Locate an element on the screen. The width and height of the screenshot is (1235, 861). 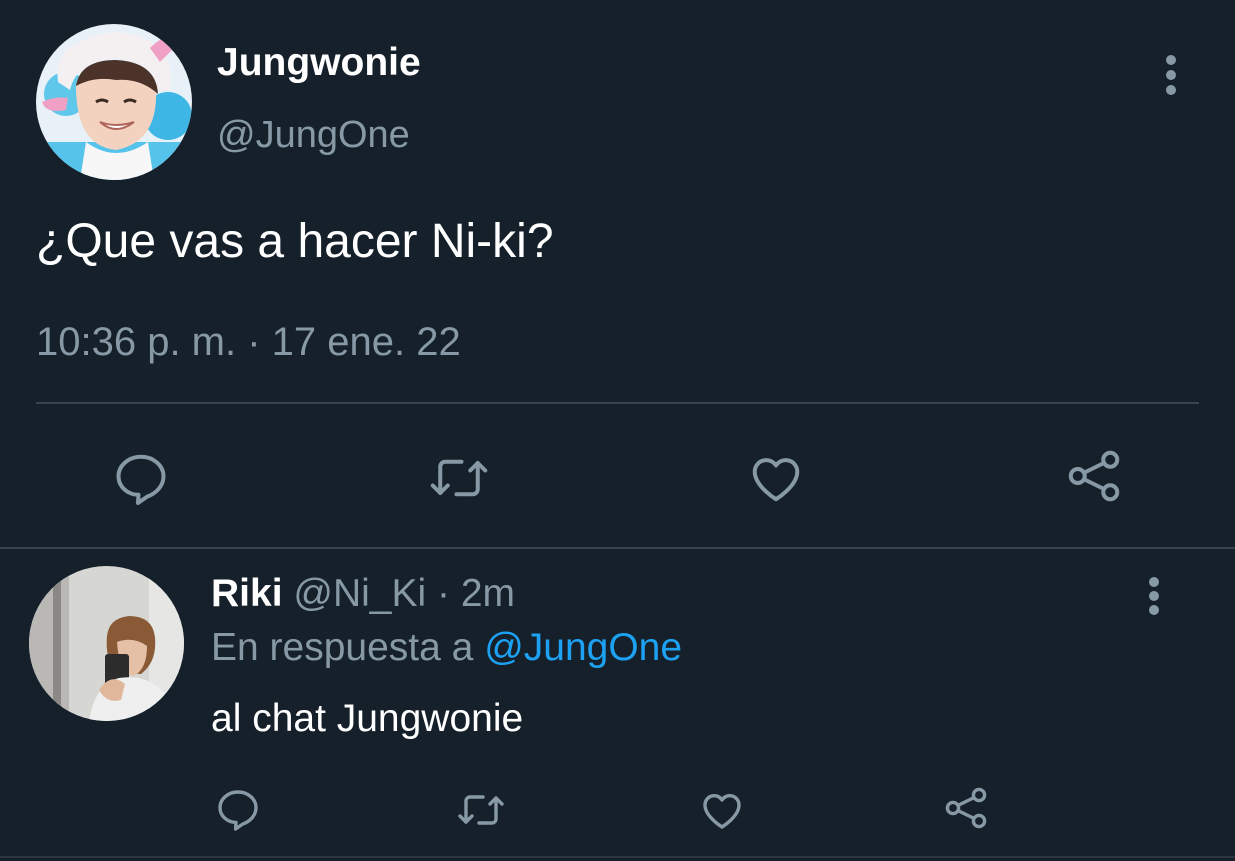
reply-author-handle: @Ni_Ki is located at coordinates (359, 593).